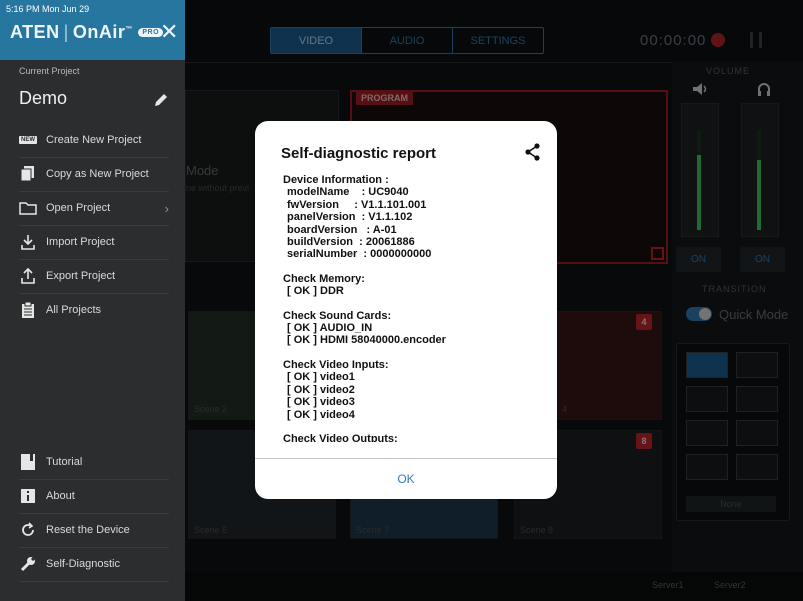 Image resolution: width=803 pixels, height=601 pixels. Describe the element at coordinates (359, 254) in the screenshot. I see `report-line: serialNumber : 0000000000` at that location.